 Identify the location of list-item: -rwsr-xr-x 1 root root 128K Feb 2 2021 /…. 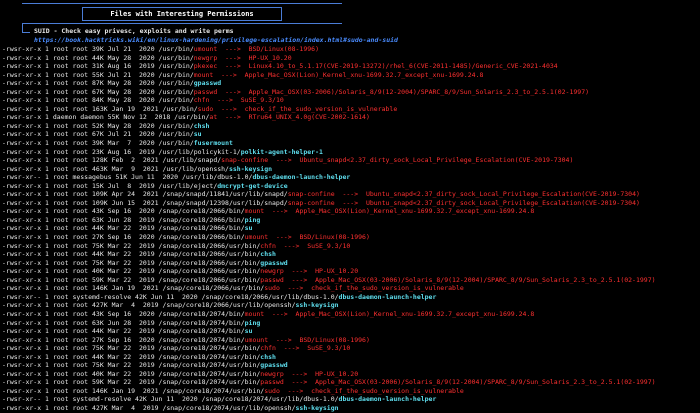
(350, 160).